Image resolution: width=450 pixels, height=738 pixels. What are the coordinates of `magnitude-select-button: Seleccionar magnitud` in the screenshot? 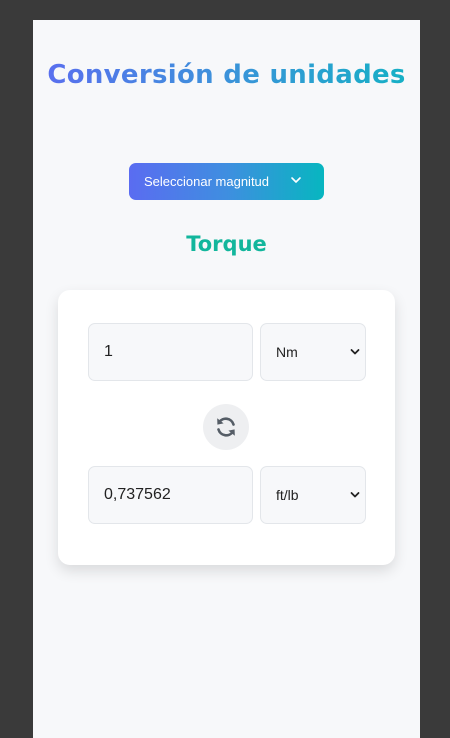 It's located at (226, 181).